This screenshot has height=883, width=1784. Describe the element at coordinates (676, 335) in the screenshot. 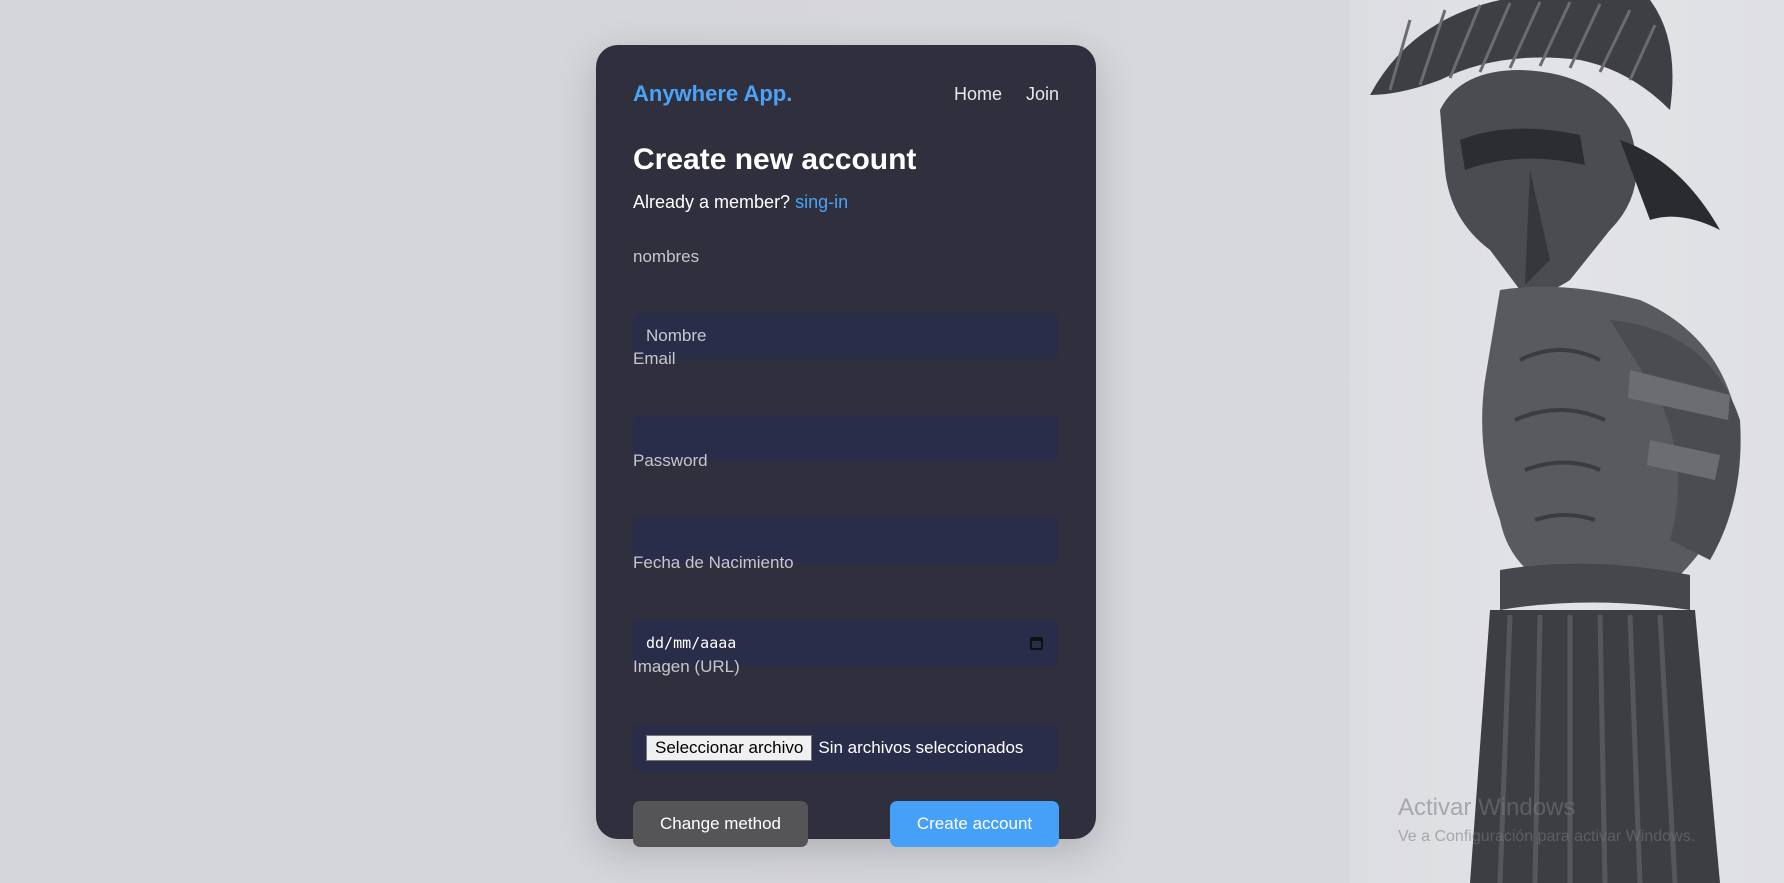

I see `nombres-placeholder: Nombre` at that location.